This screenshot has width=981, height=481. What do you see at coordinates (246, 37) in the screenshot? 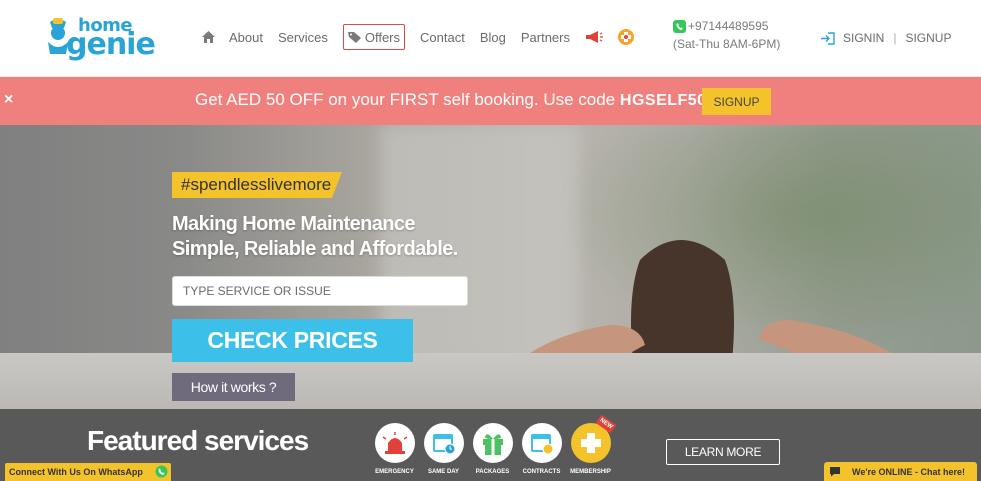
I see `nav-about: About` at bounding box center [246, 37].